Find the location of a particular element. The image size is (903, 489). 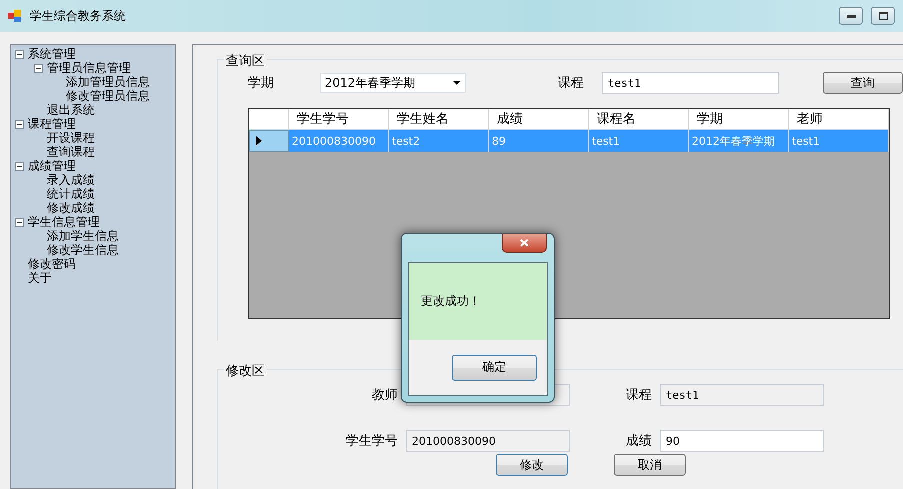

score-input: 90 is located at coordinates (742, 441).